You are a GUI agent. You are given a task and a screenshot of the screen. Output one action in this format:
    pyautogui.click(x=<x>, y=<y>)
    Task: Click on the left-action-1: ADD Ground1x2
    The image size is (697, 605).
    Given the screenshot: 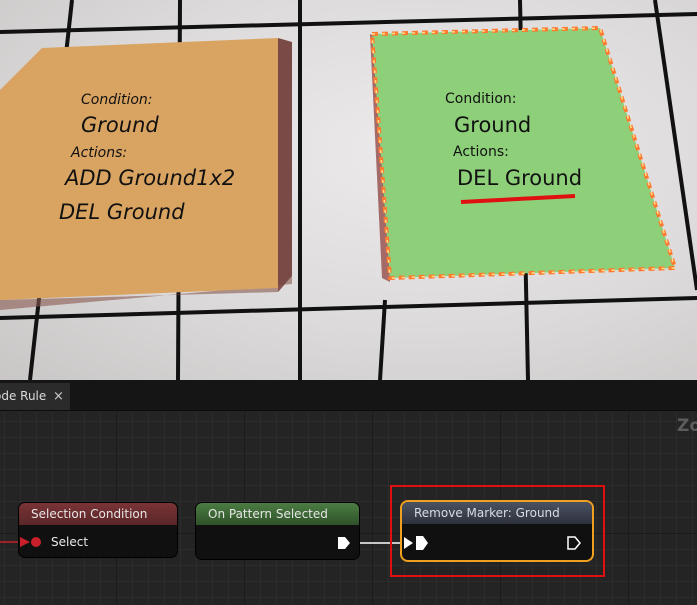 What is the action you would take?
    pyautogui.click(x=150, y=178)
    